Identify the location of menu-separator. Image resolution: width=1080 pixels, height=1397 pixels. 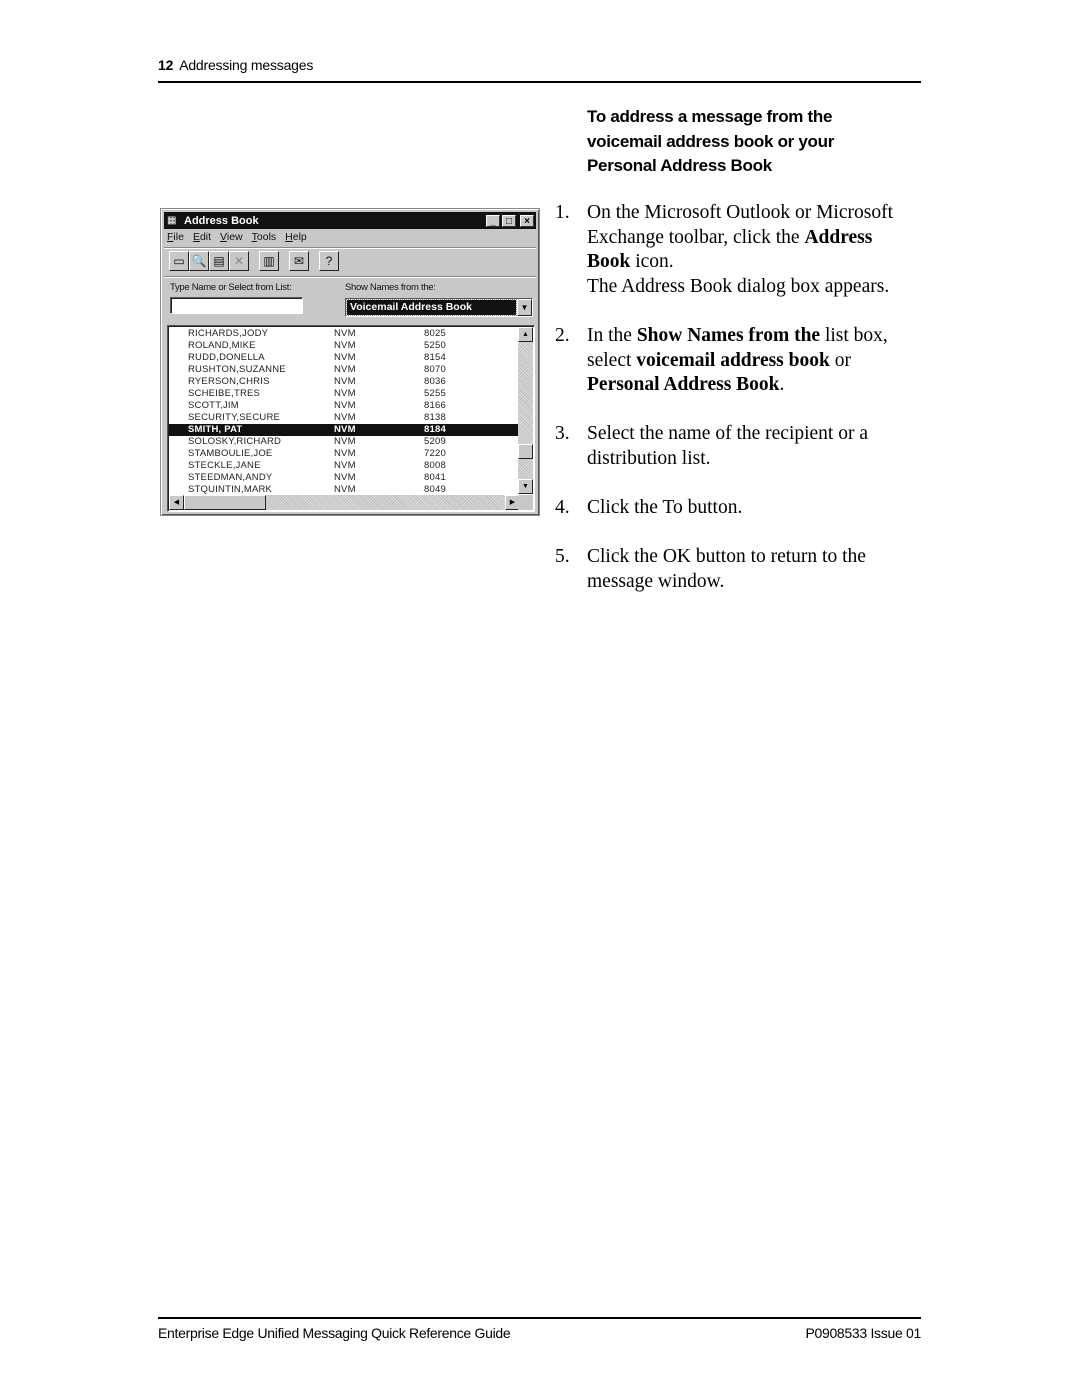
(350, 248).